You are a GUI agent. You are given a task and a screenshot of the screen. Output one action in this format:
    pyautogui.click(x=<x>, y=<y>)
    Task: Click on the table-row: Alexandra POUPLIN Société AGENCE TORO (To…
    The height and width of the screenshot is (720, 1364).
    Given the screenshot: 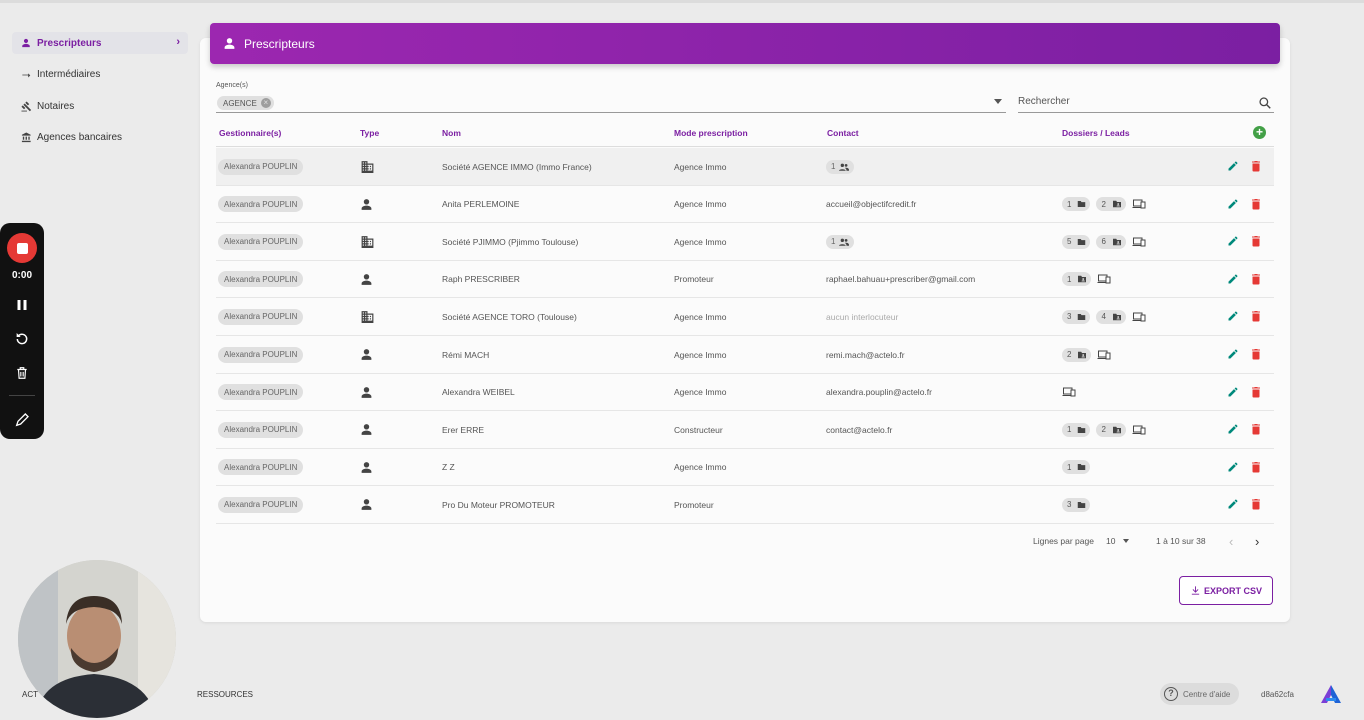 What is the action you would take?
    pyautogui.click(x=745, y=317)
    